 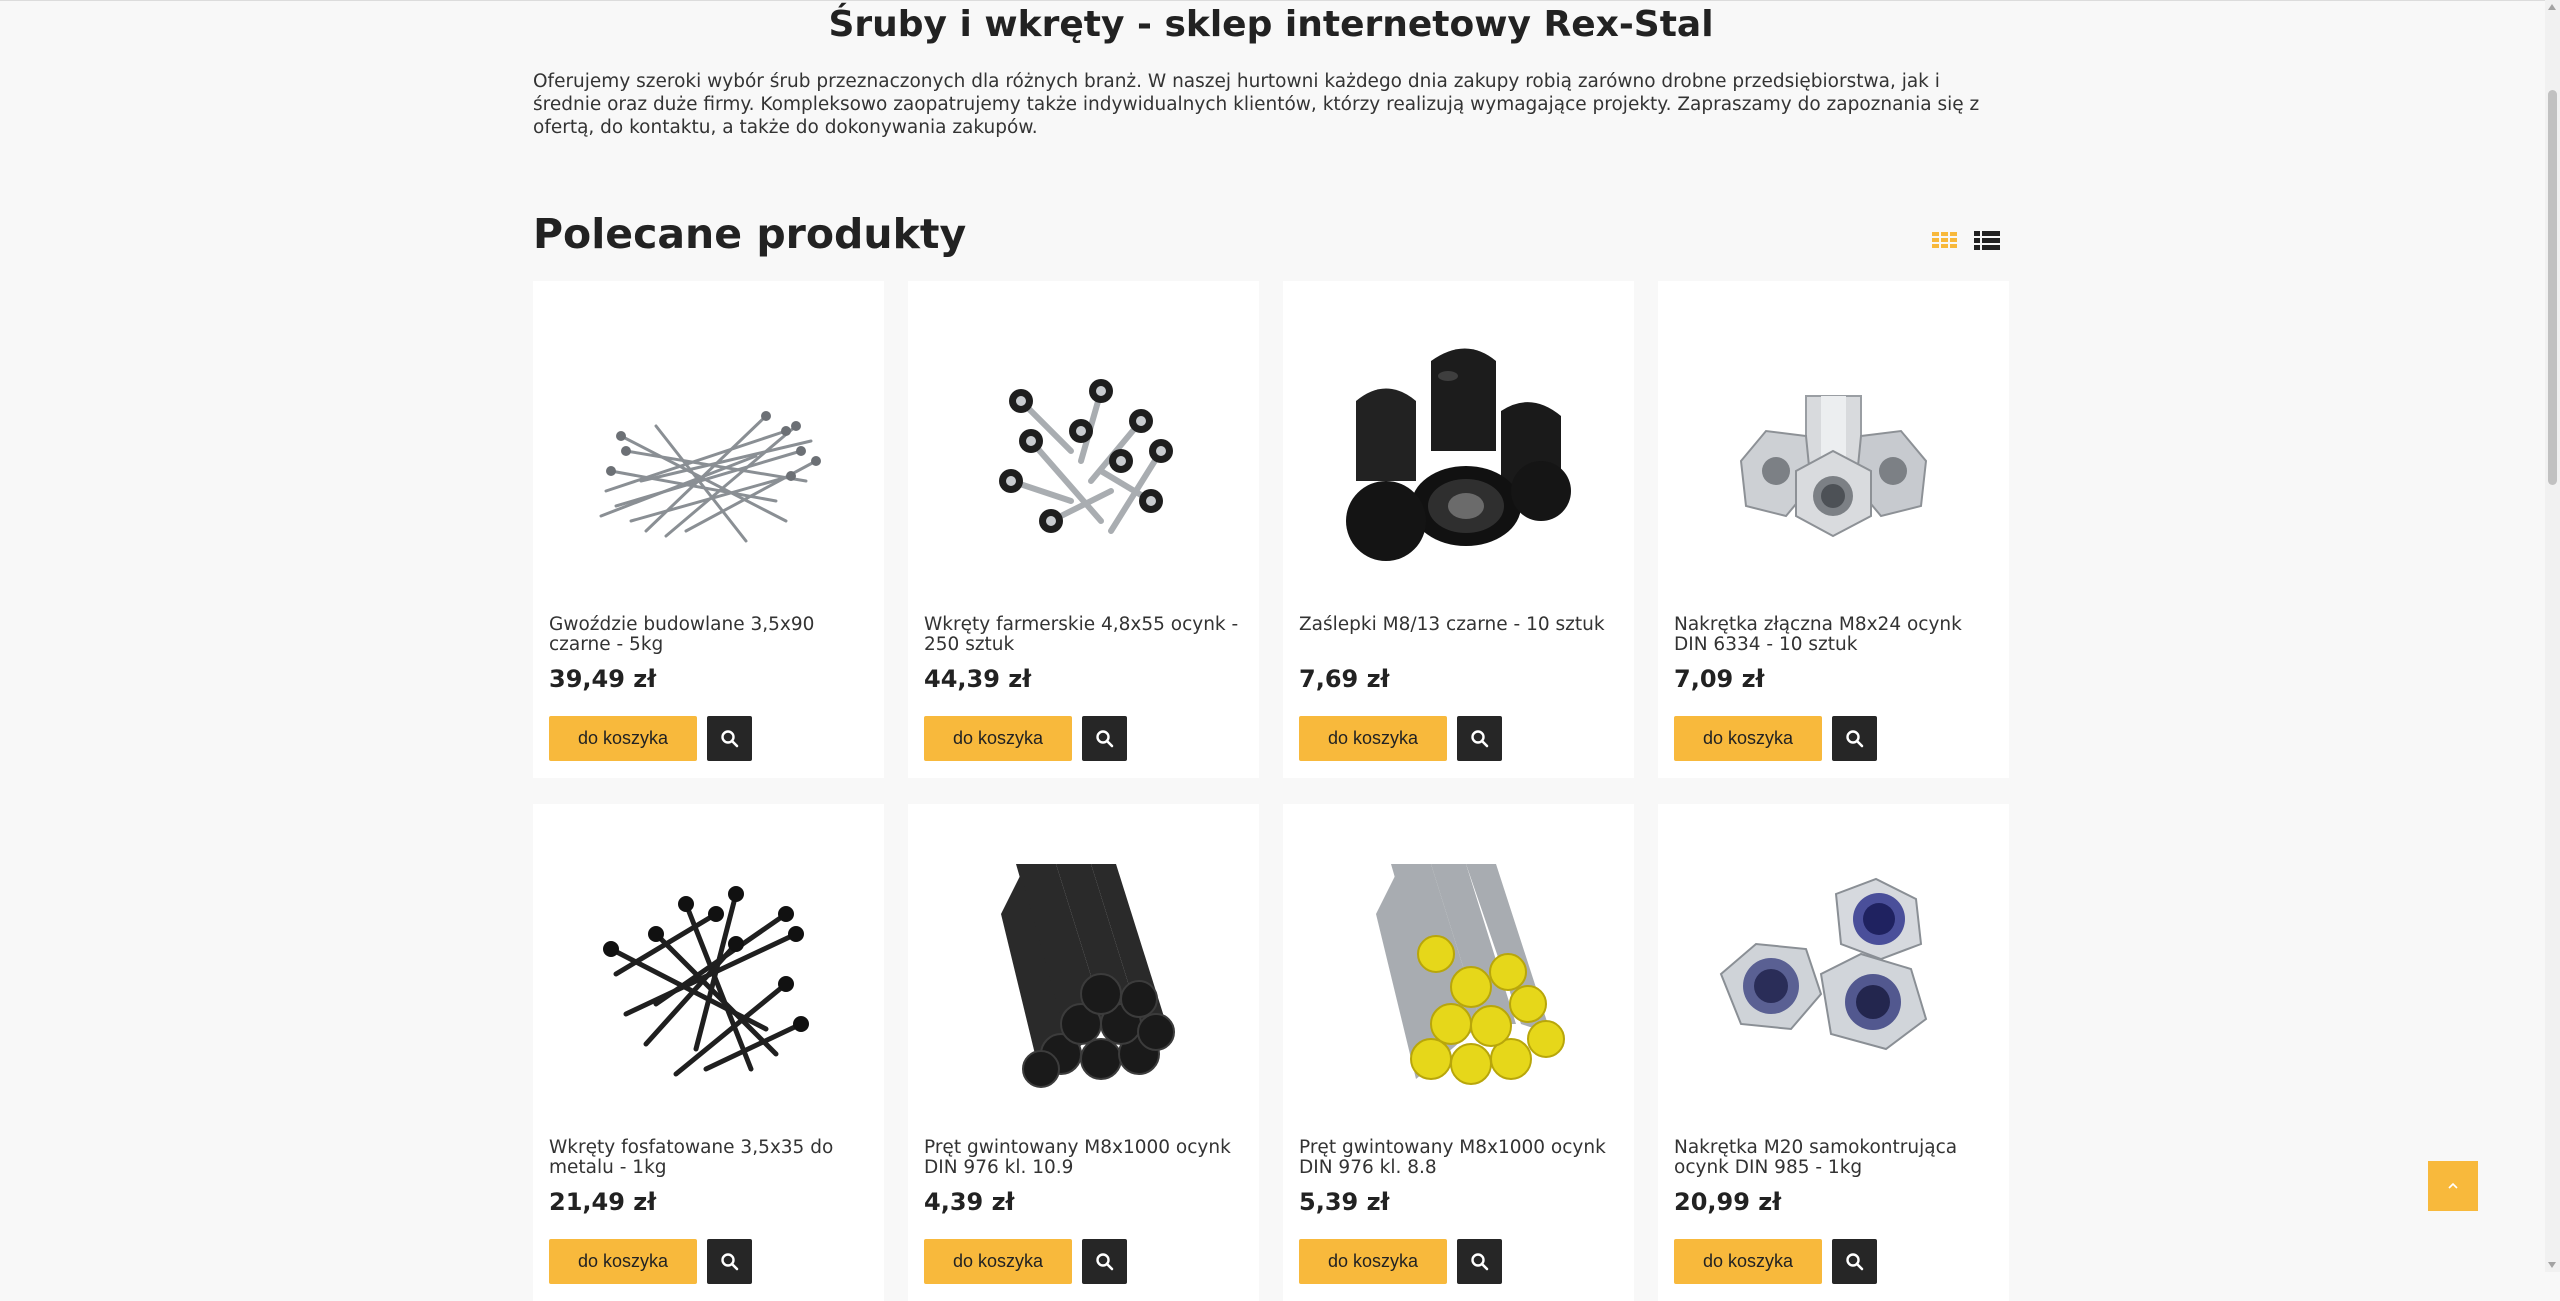 I want to click on product-price: 21,49 zł, so click(x=603, y=1202).